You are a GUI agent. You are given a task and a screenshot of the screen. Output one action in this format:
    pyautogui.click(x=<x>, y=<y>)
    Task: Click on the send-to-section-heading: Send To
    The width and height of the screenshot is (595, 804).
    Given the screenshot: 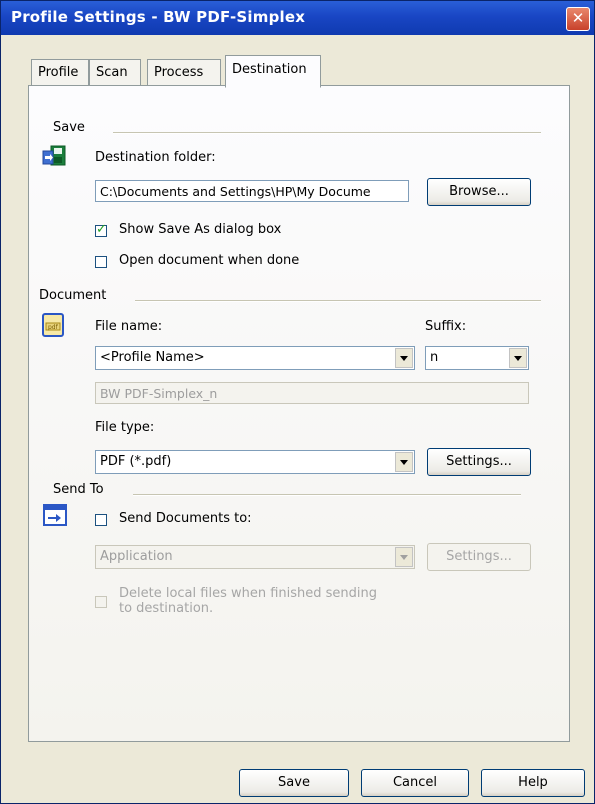 What is the action you would take?
    pyautogui.click(x=78, y=489)
    